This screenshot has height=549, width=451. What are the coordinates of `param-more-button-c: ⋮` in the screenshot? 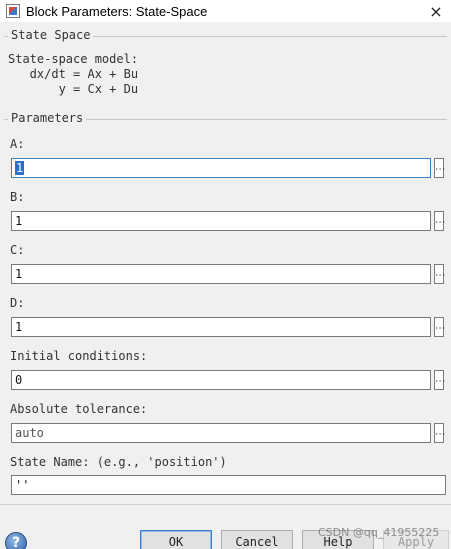 It's located at (439, 274).